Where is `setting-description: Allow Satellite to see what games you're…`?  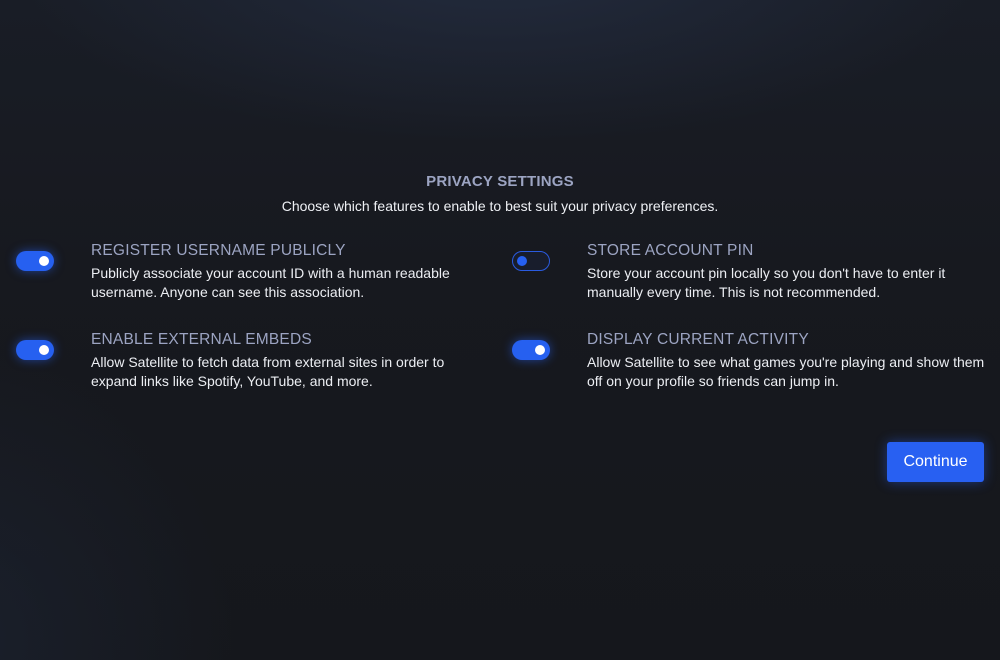 setting-description: Allow Satellite to see what games you're… is located at coordinates (786, 371).